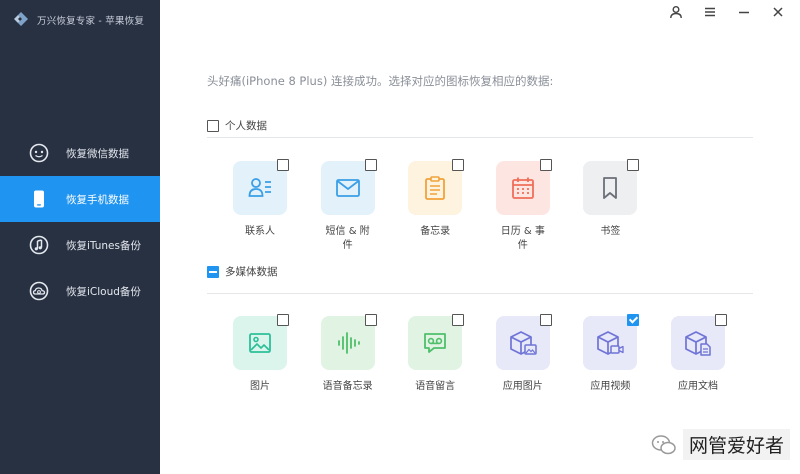 The width and height of the screenshot is (800, 474). What do you see at coordinates (611, 206) in the screenshot?
I see `tile-bookmarks: 书签` at bounding box center [611, 206].